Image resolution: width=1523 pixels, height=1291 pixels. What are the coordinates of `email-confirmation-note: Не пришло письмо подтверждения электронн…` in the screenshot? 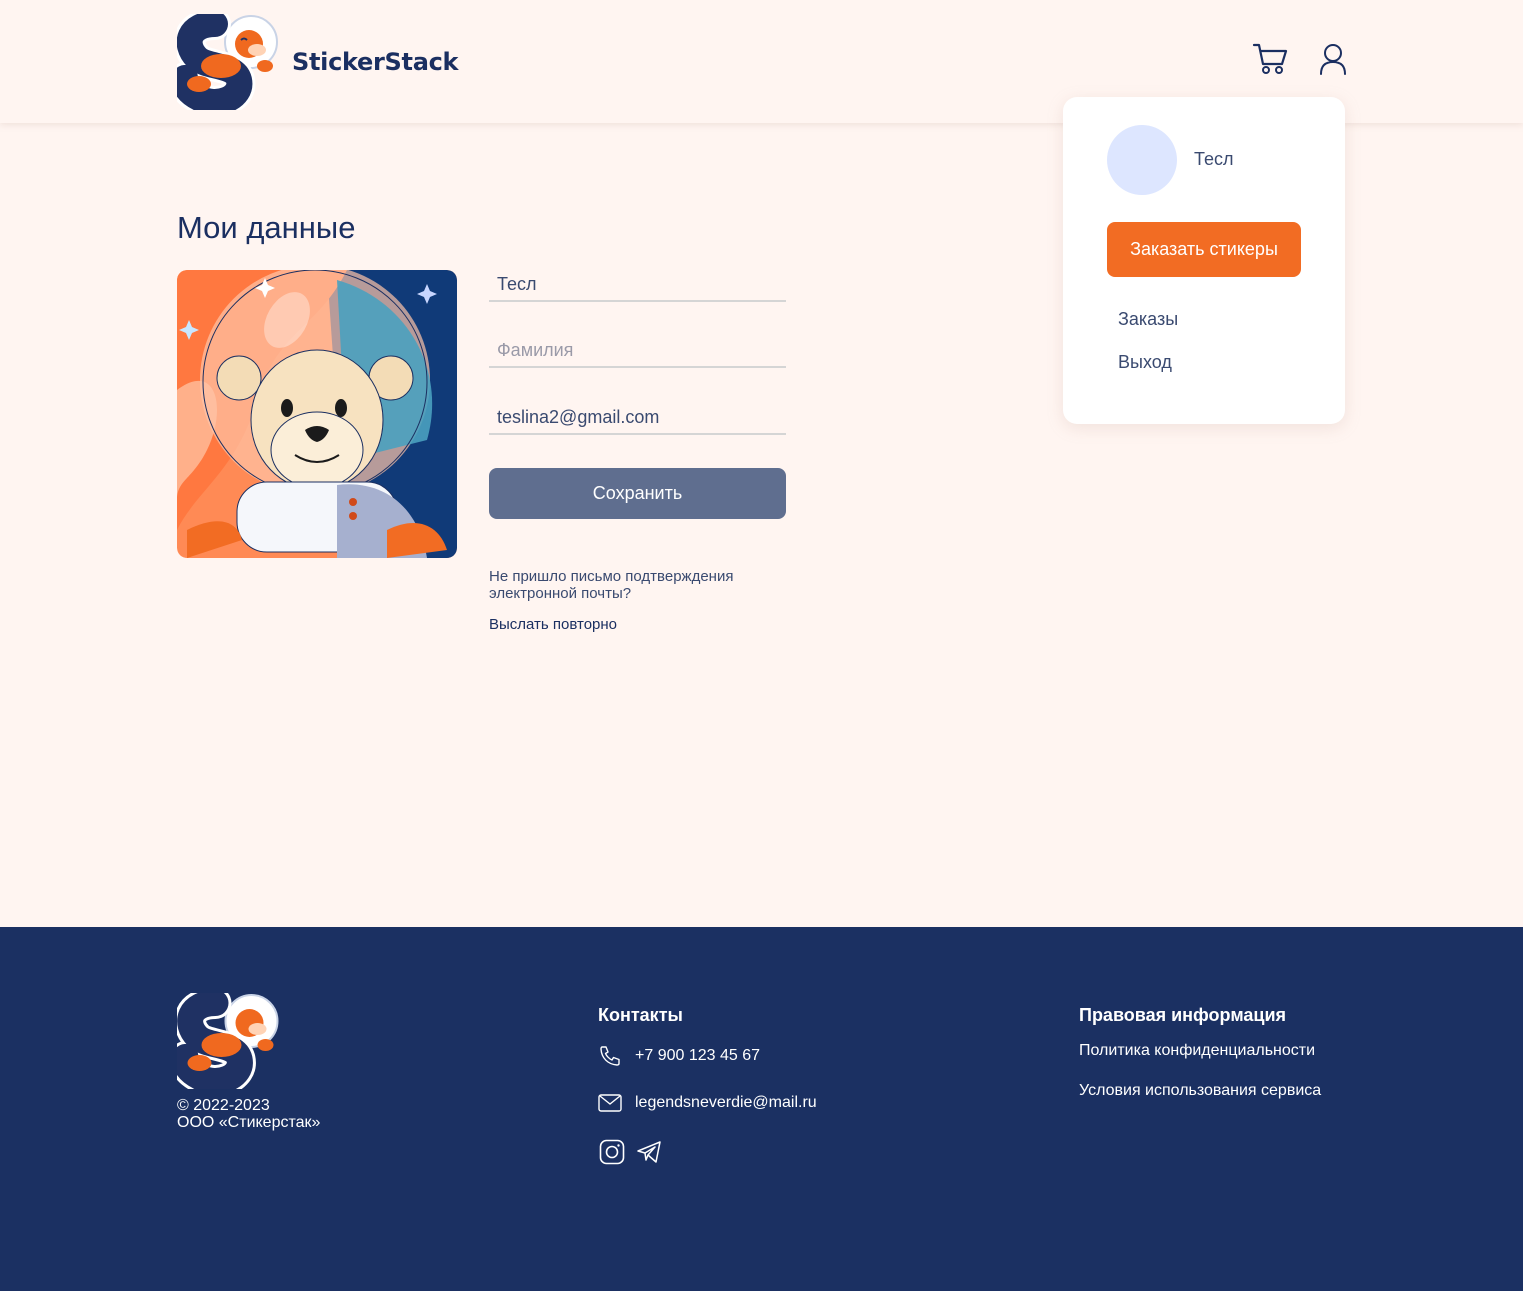 It's located at (611, 585).